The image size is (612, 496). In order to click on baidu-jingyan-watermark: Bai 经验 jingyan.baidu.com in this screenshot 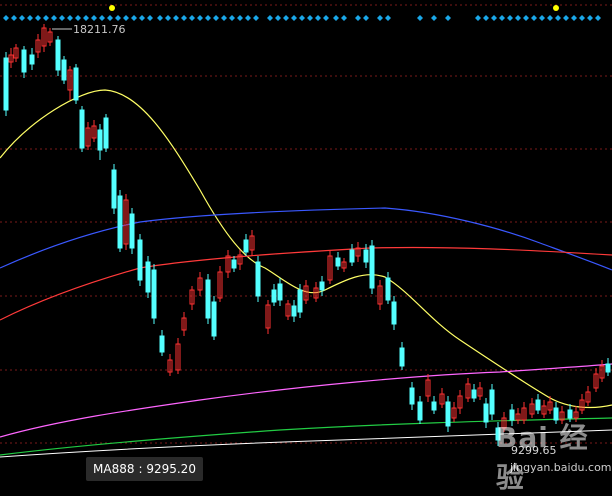, I will do `click(545, 455)`.